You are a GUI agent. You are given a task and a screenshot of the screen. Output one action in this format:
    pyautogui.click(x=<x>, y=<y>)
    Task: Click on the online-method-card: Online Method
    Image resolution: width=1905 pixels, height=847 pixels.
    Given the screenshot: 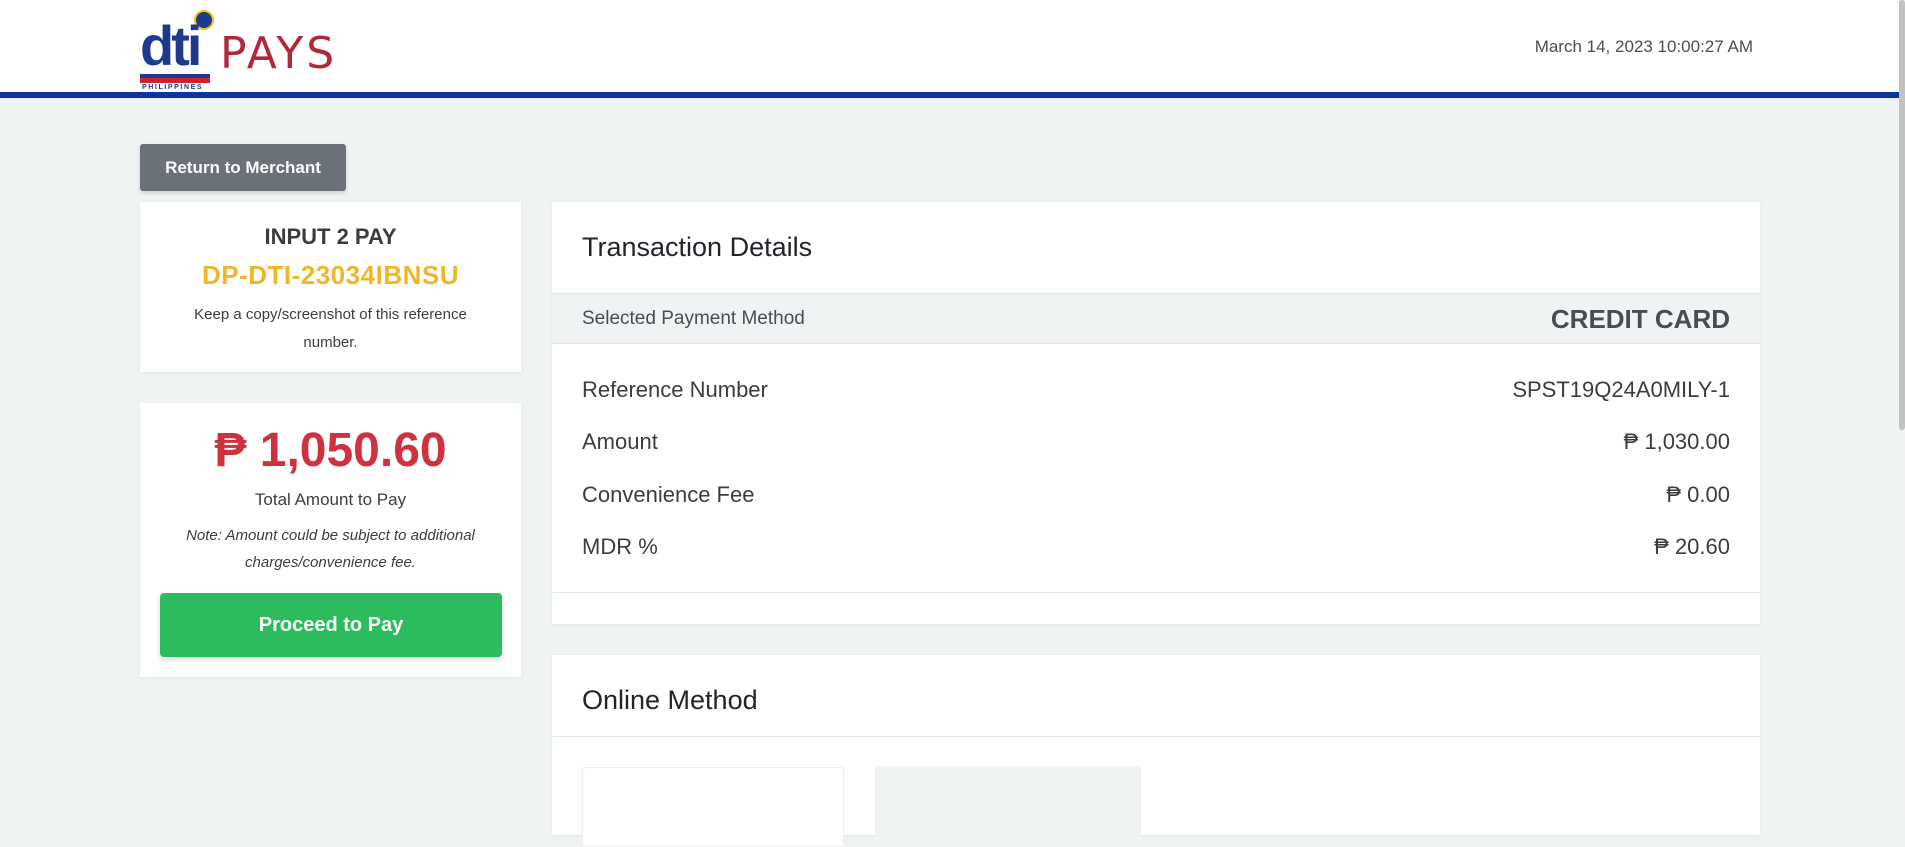 What is the action you would take?
    pyautogui.click(x=1156, y=751)
    